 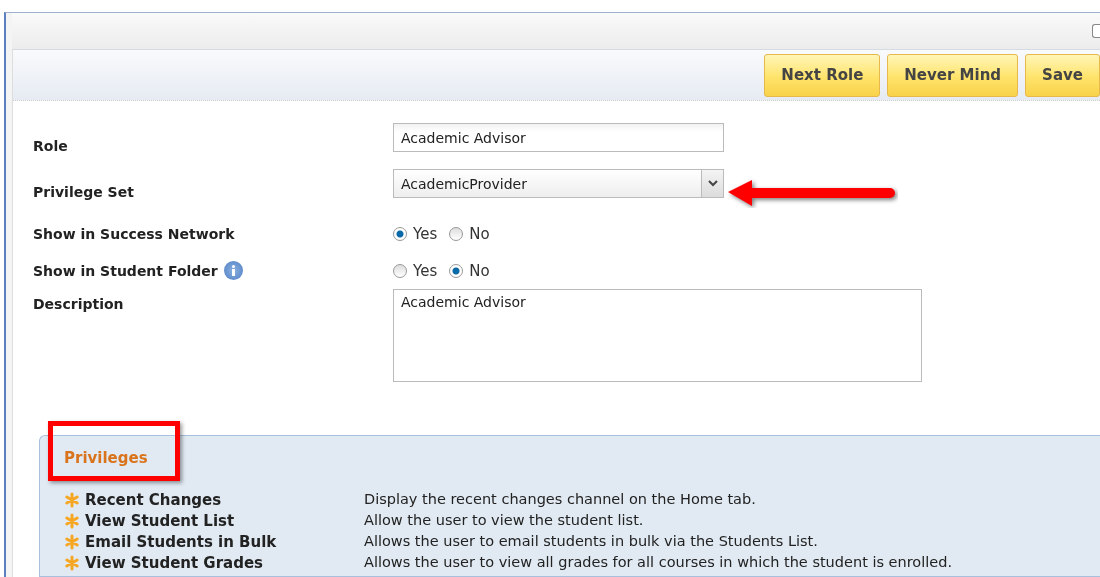 What do you see at coordinates (106, 458) in the screenshot?
I see `section-title: Privileges` at bounding box center [106, 458].